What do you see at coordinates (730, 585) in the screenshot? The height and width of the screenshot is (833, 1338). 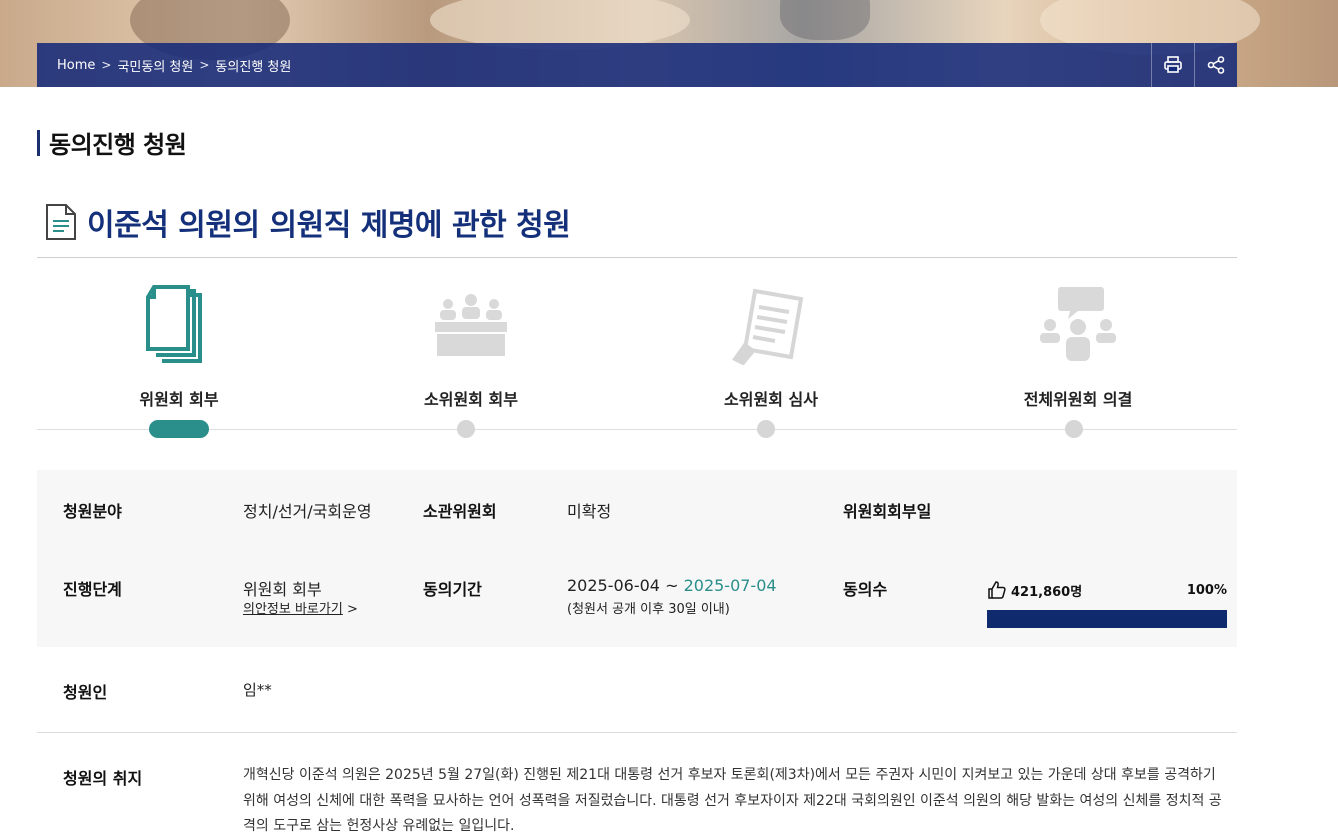 I see `period-end: 2025-07-04` at bounding box center [730, 585].